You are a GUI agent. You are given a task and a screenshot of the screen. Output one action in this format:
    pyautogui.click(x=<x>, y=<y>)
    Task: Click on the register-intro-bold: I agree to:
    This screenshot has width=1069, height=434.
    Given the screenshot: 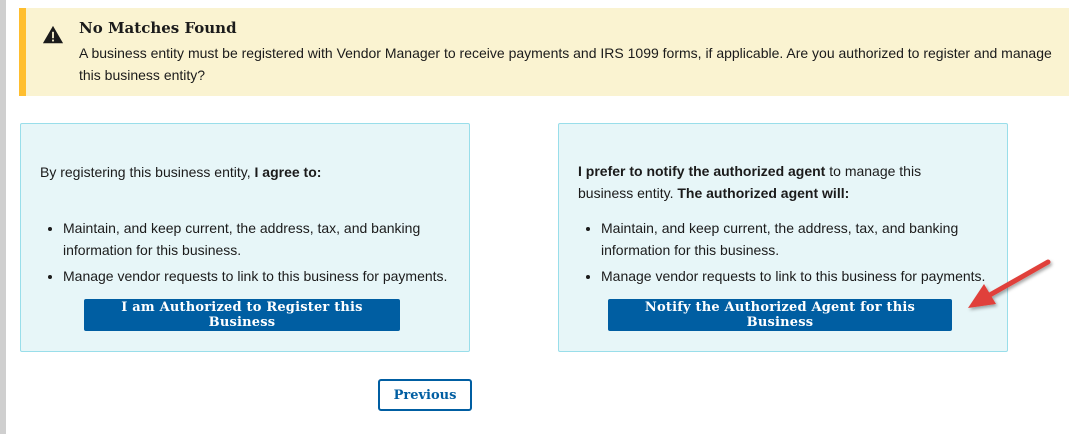 What is the action you would take?
    pyautogui.click(x=288, y=172)
    